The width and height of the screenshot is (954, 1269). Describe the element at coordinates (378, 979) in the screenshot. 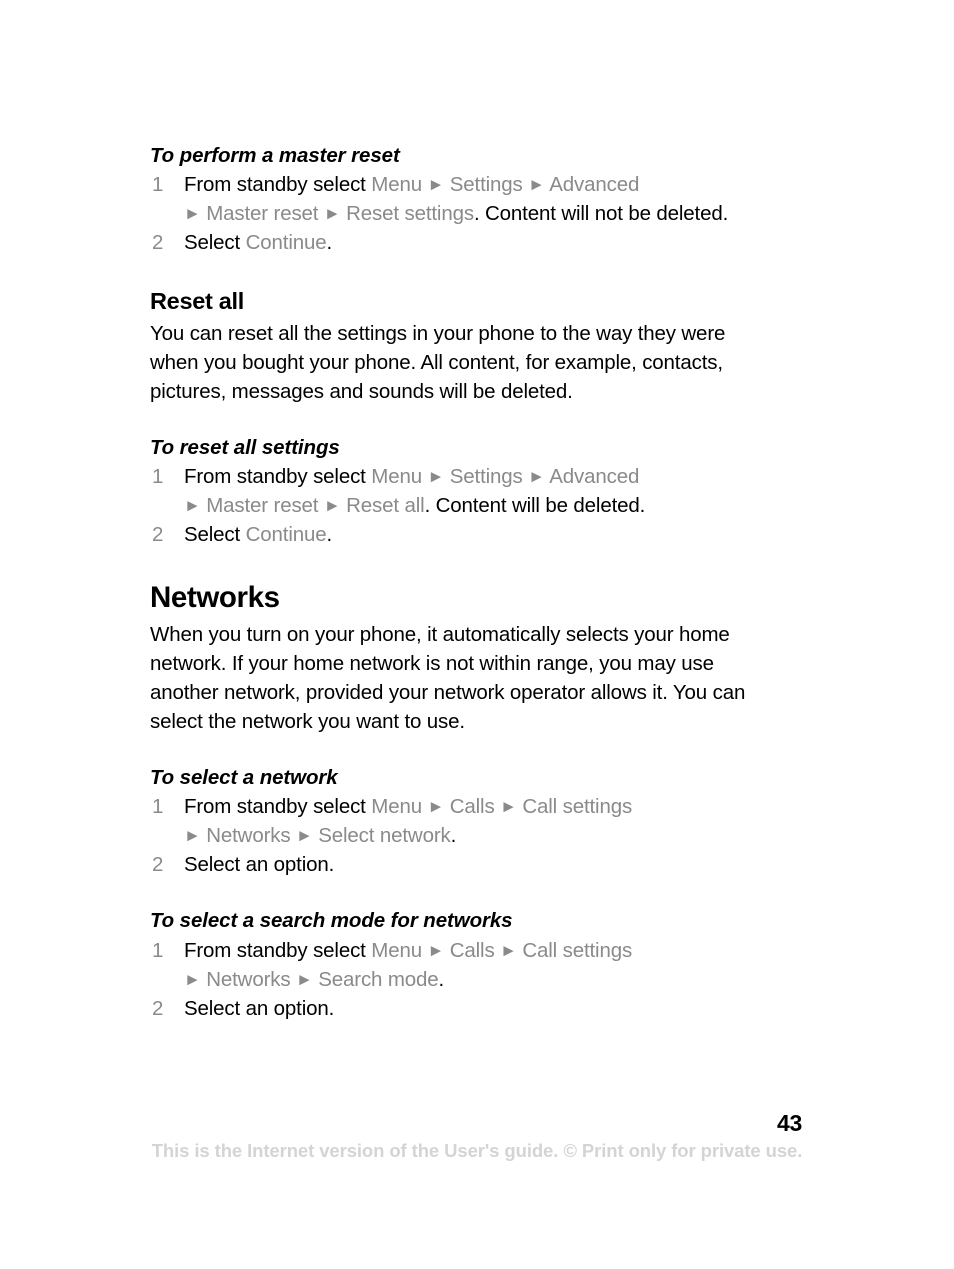

I see `menu-path-search-mode: Search mode` at that location.